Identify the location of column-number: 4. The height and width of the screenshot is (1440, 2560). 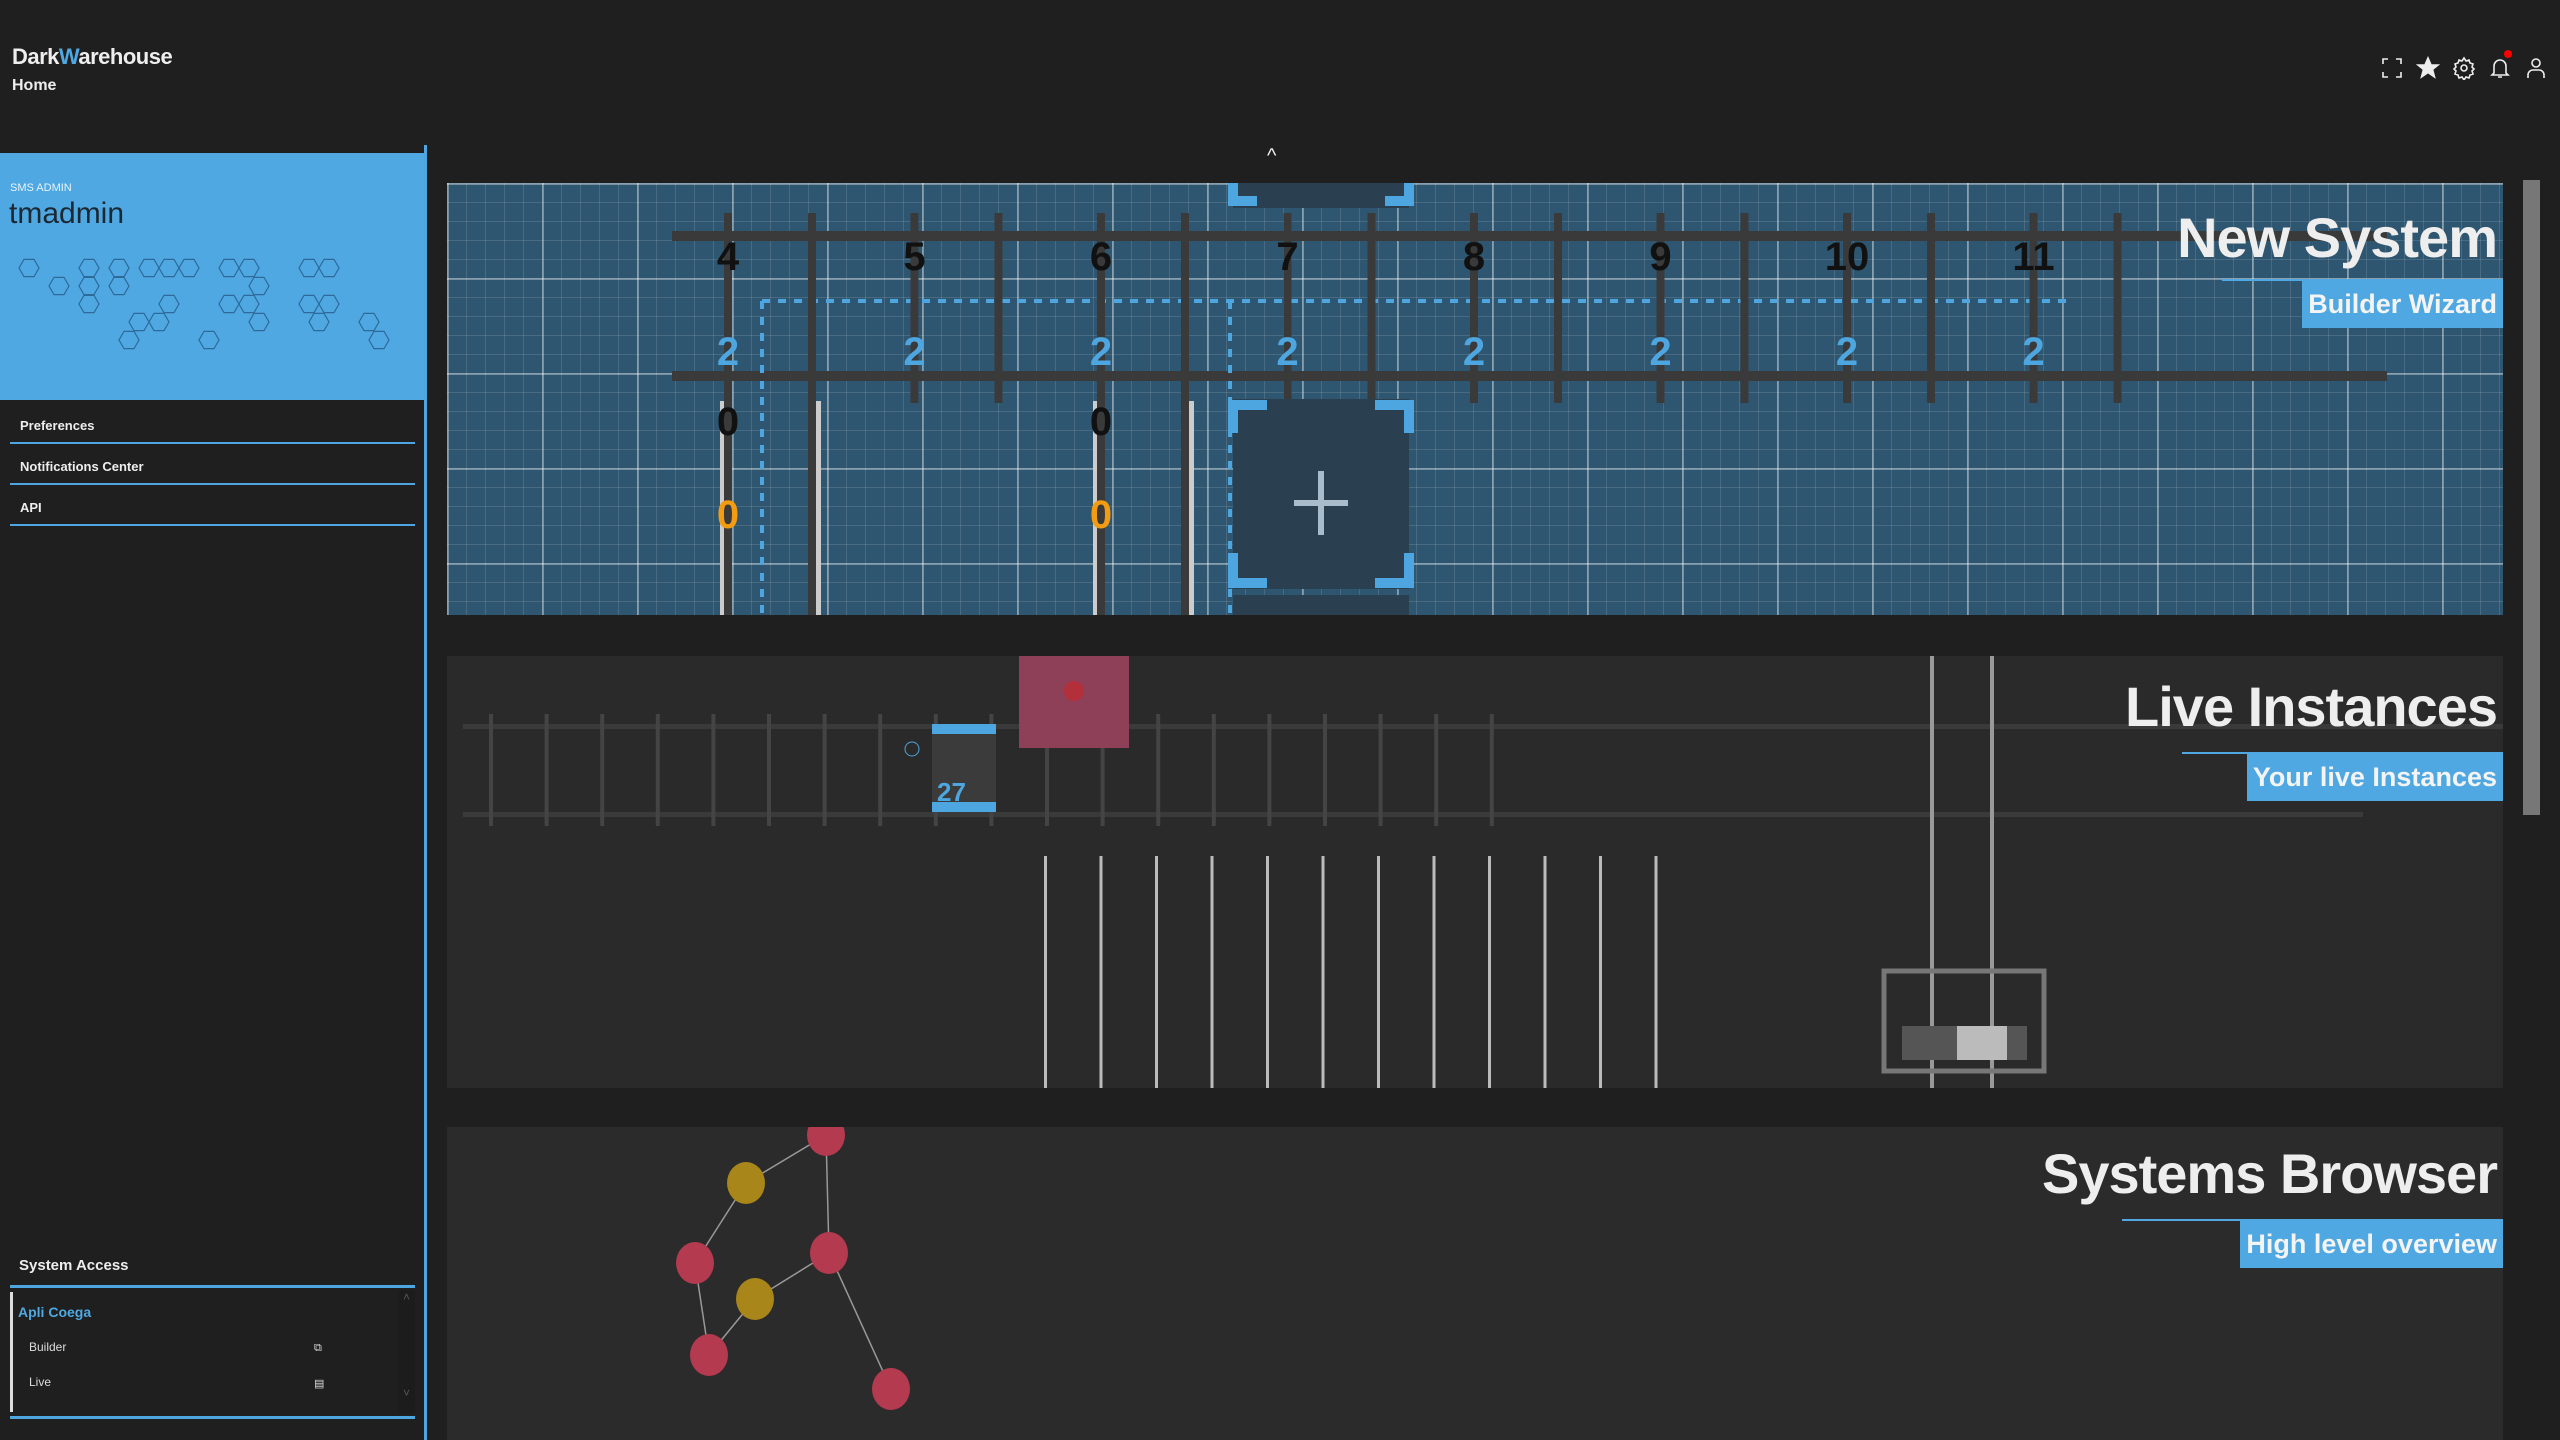
(728, 257).